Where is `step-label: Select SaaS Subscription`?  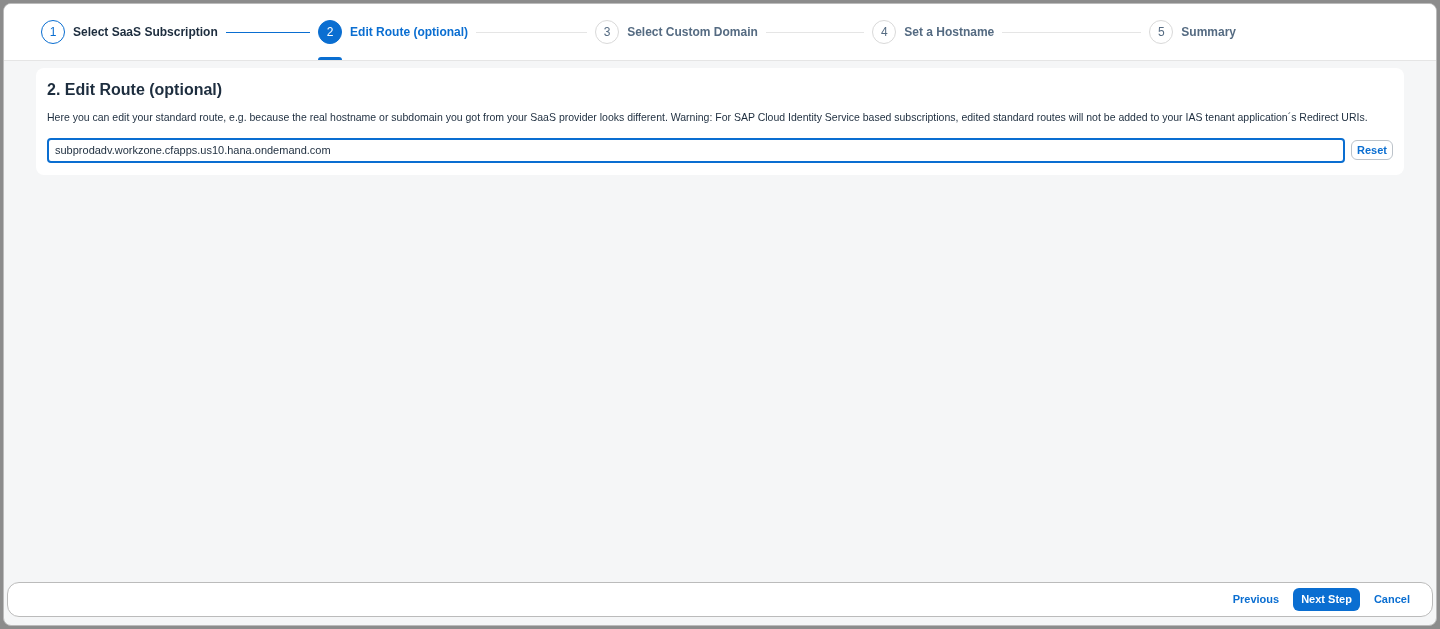
step-label: Select SaaS Subscription is located at coordinates (145, 32).